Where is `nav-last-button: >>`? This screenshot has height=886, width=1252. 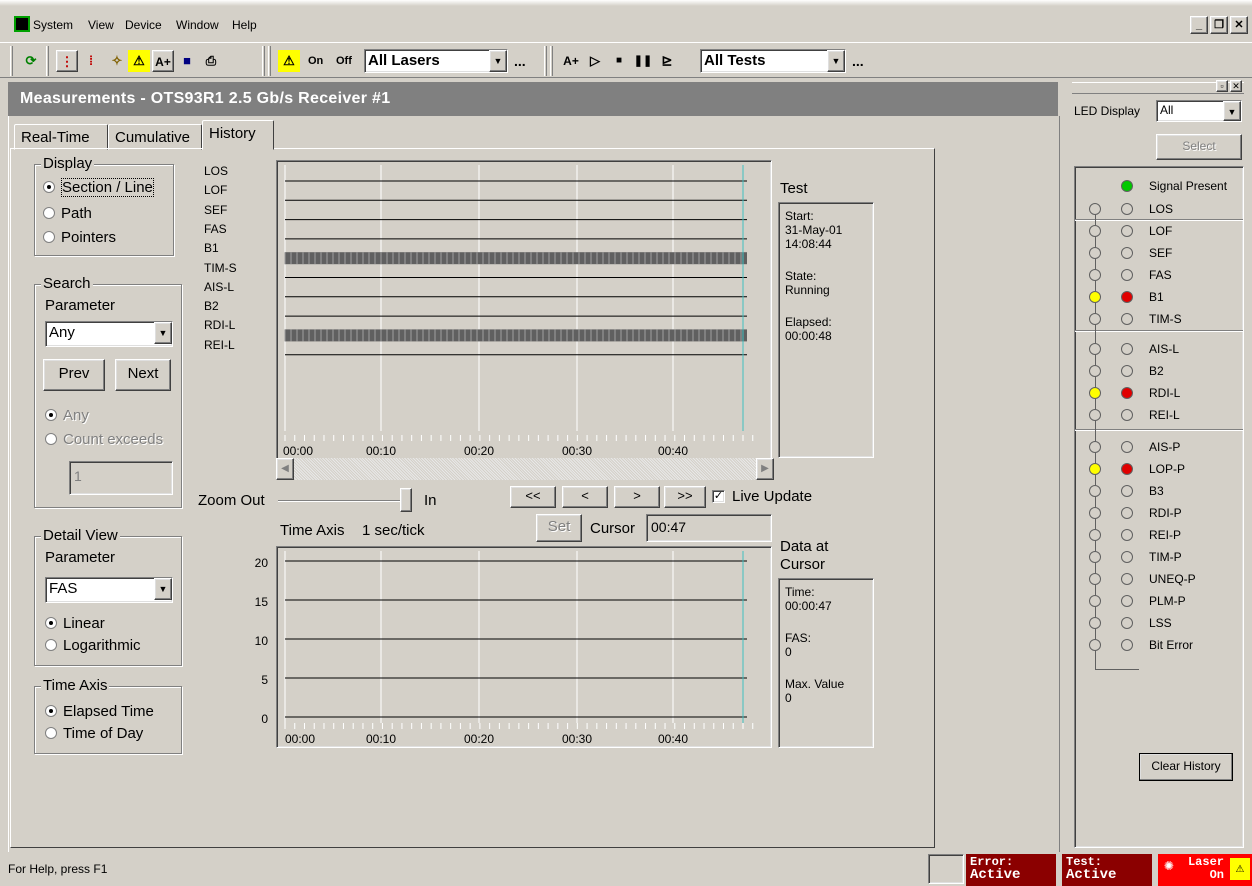 nav-last-button: >> is located at coordinates (685, 497).